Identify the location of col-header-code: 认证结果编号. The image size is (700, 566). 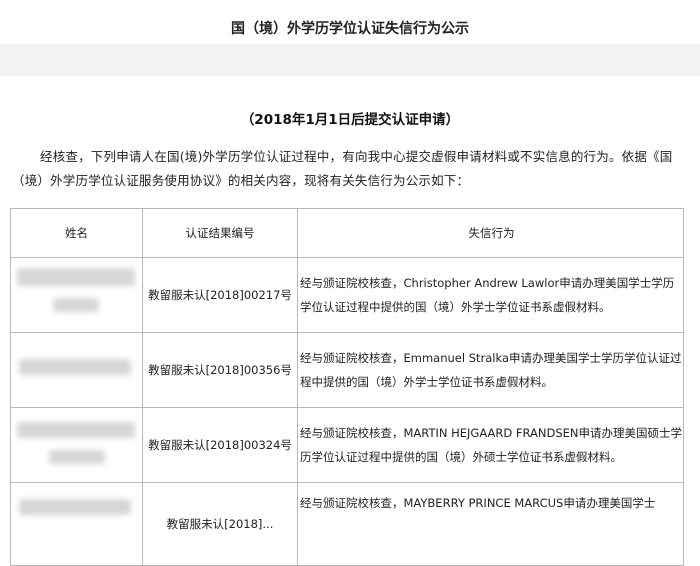
(220, 233).